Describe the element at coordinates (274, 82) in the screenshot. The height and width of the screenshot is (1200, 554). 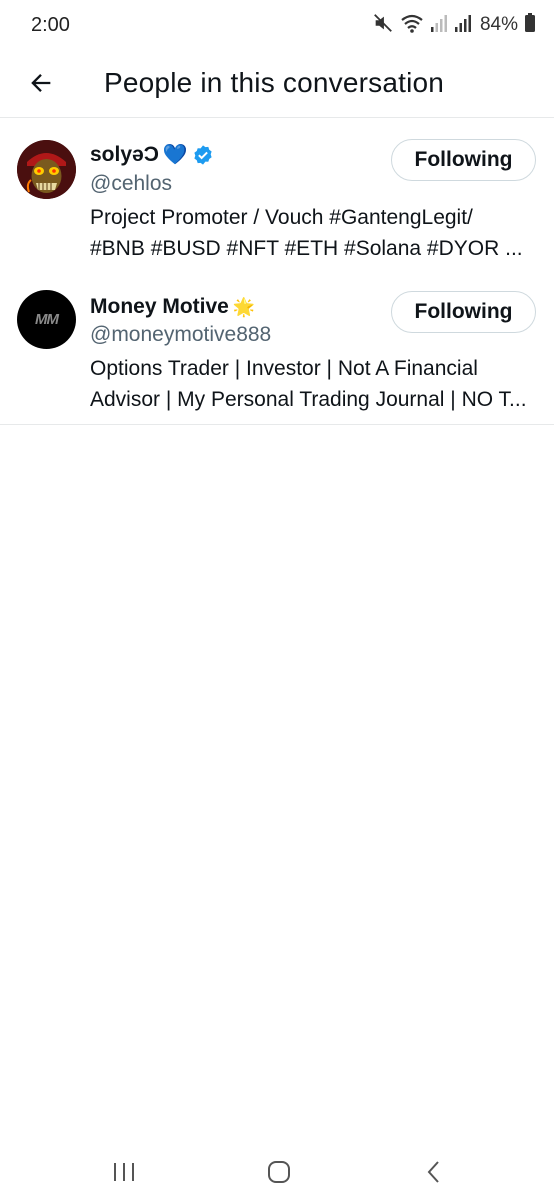
I see `page-title: People in this conversation` at that location.